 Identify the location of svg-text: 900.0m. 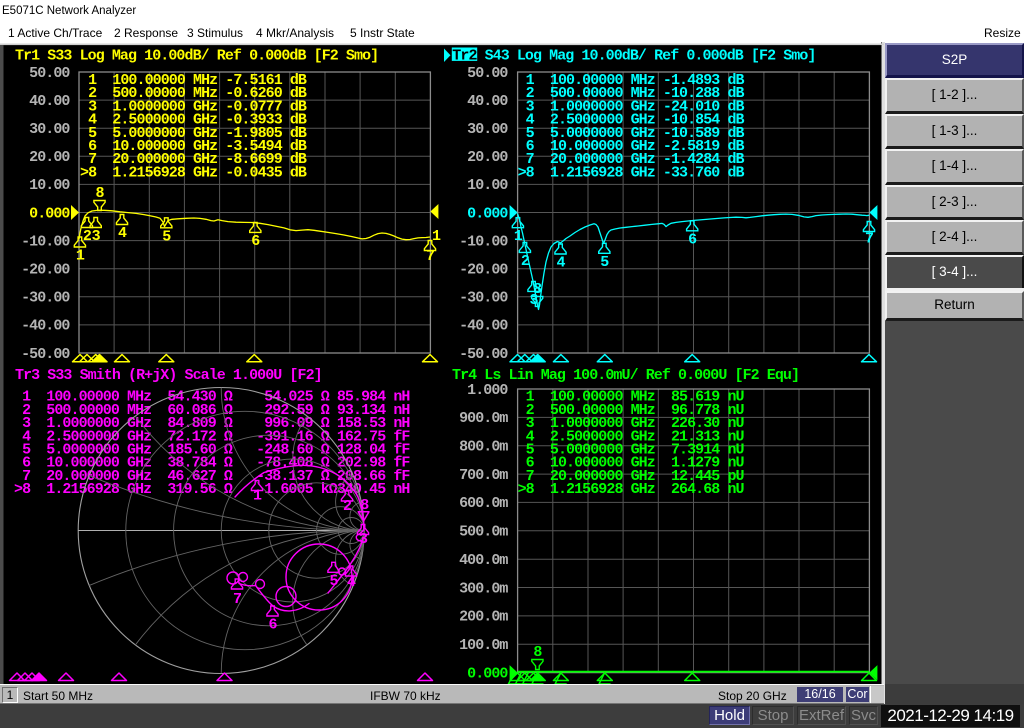
(483, 418).